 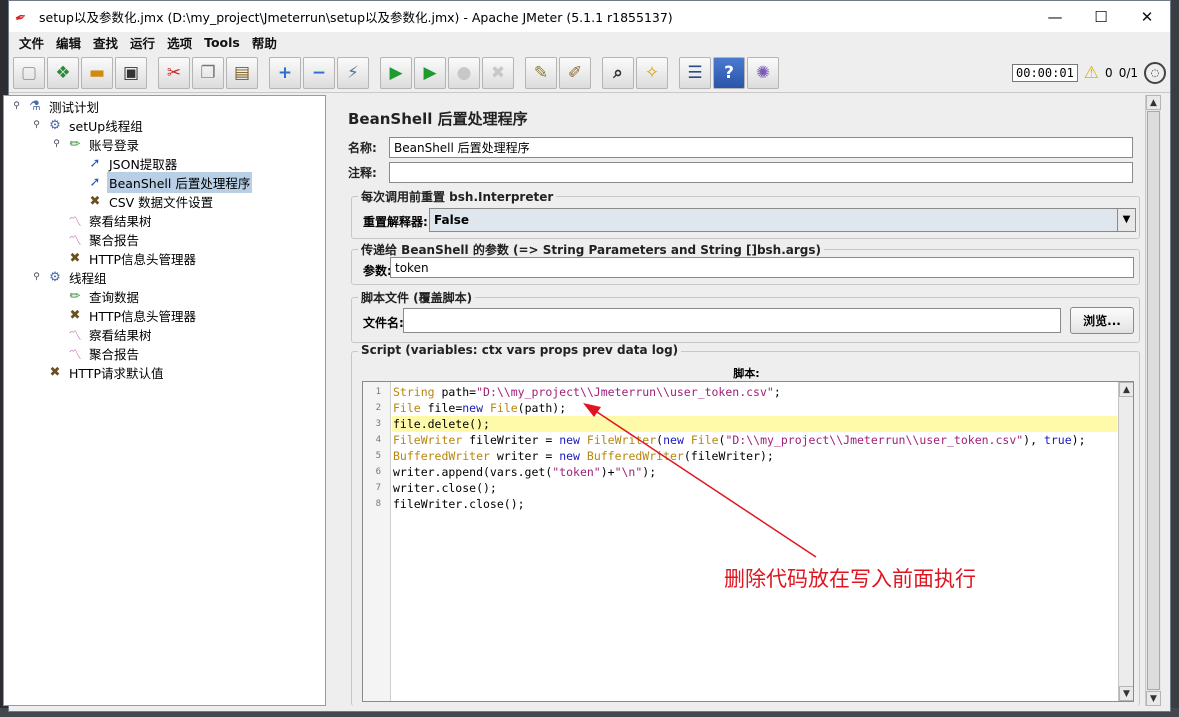 What do you see at coordinates (106, 372) in the screenshot?
I see `tree-node: ✖ HTTP请求默认值` at bounding box center [106, 372].